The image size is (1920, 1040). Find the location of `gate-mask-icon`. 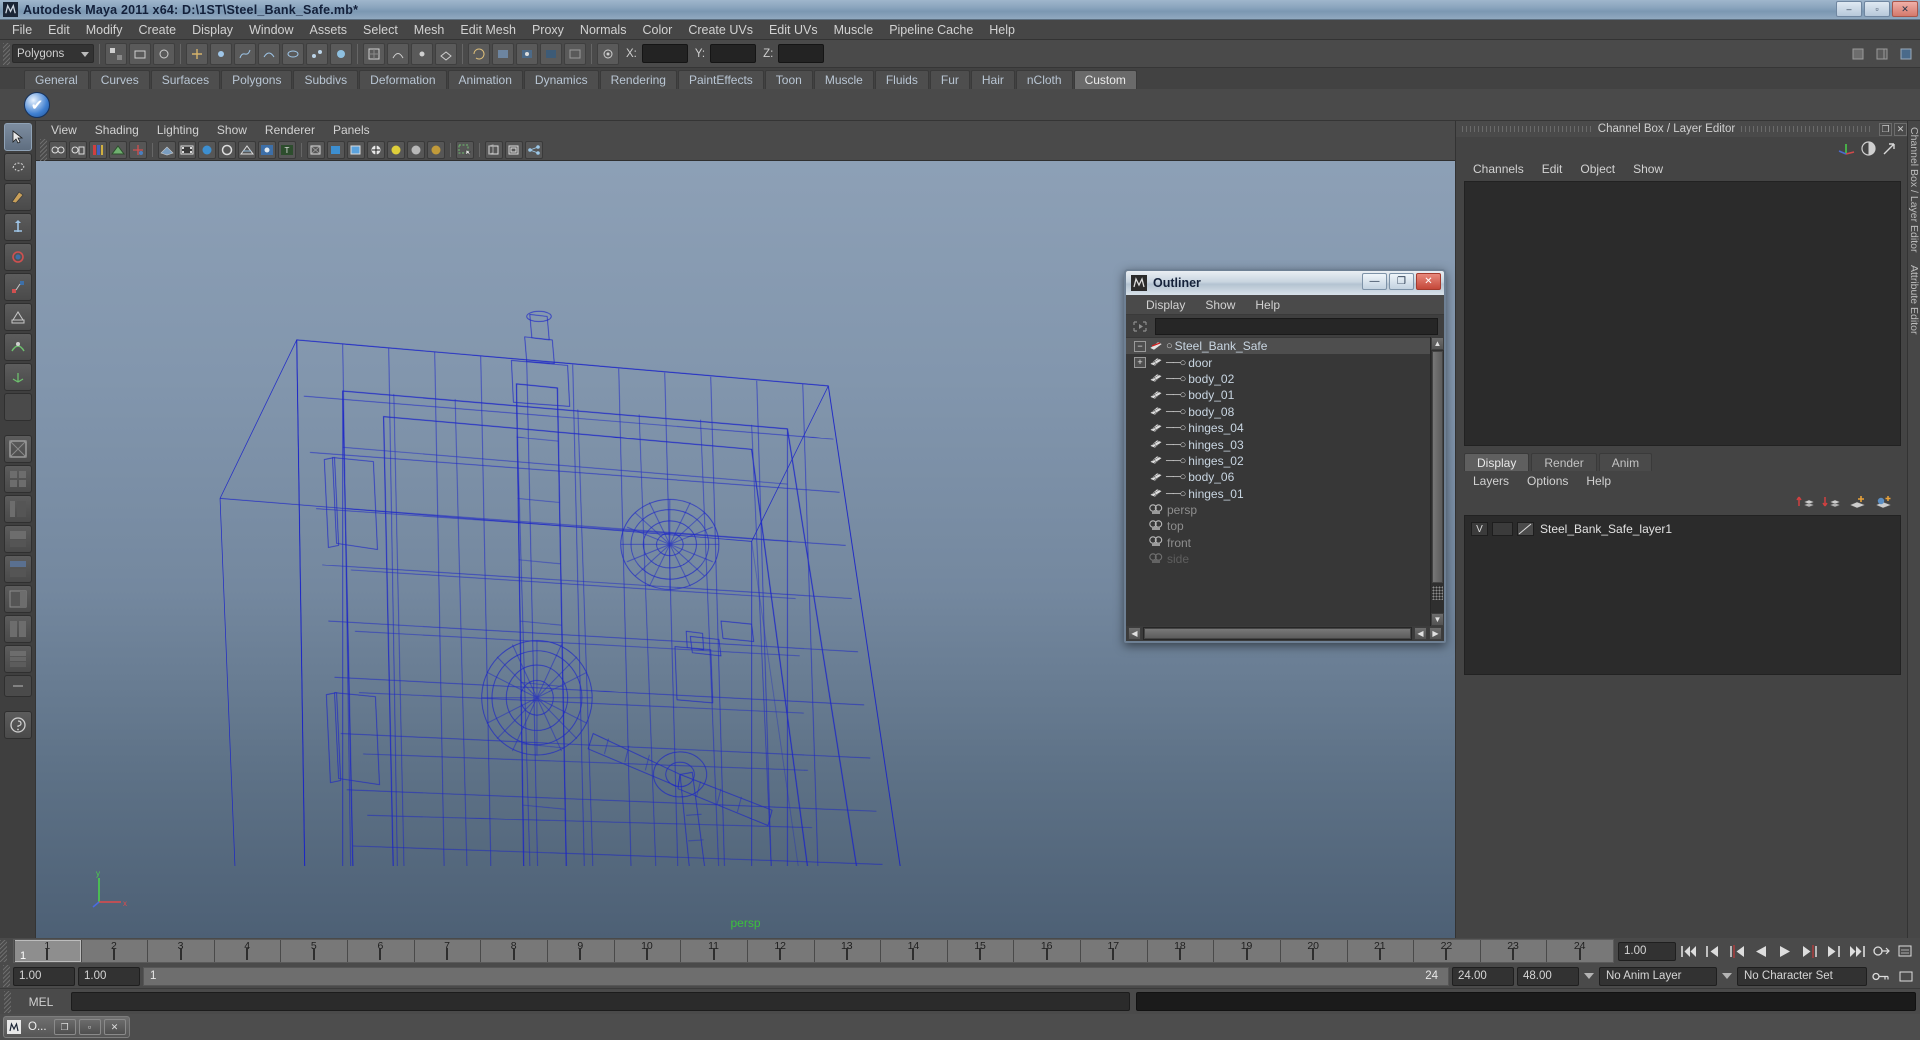

gate-mask-icon is located at coordinates (227, 149).